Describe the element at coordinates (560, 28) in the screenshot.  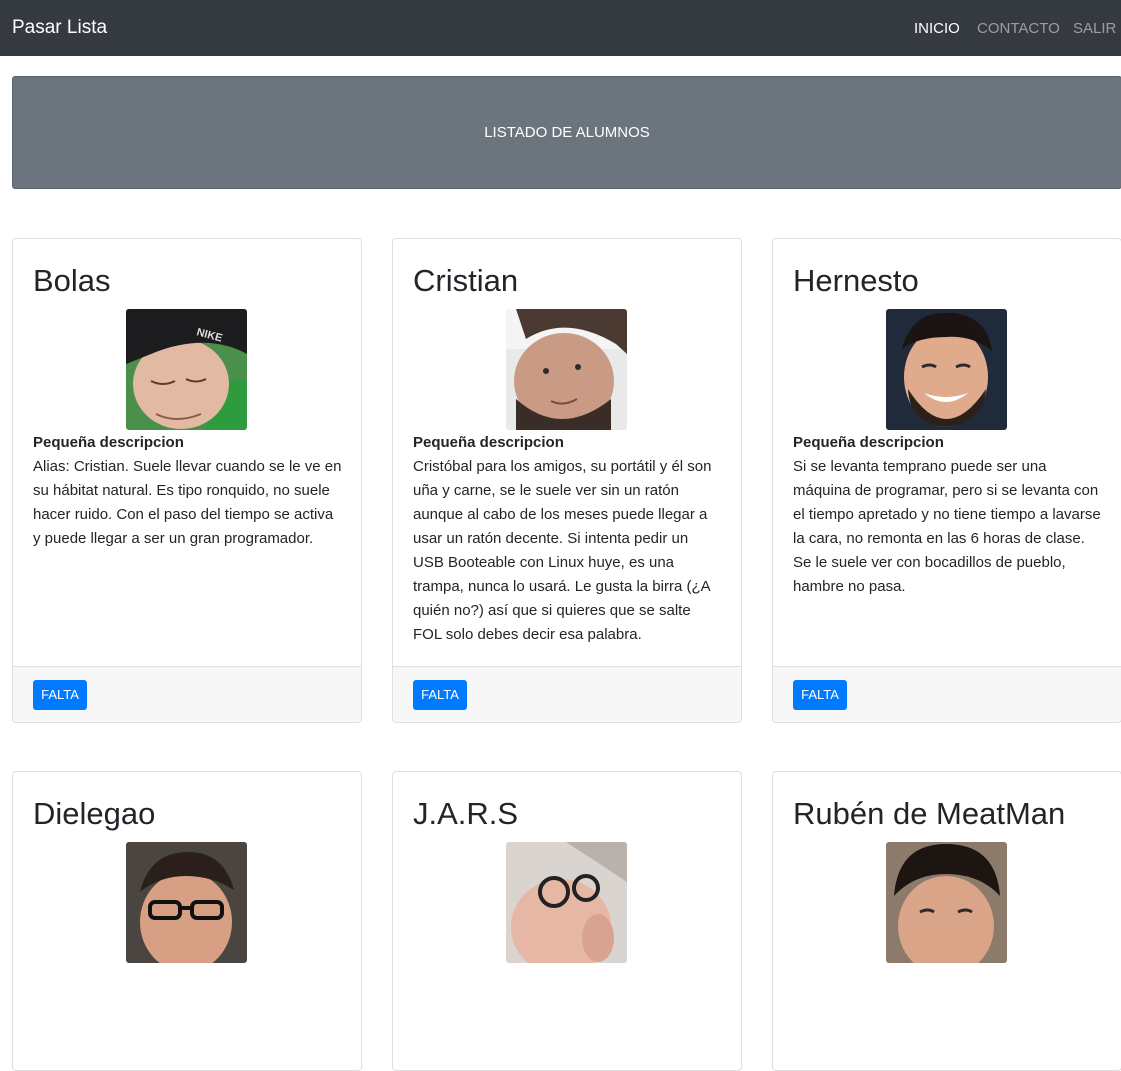
I see `navbar: Pasar Lista INICIO CONTACTO SALIR` at that location.